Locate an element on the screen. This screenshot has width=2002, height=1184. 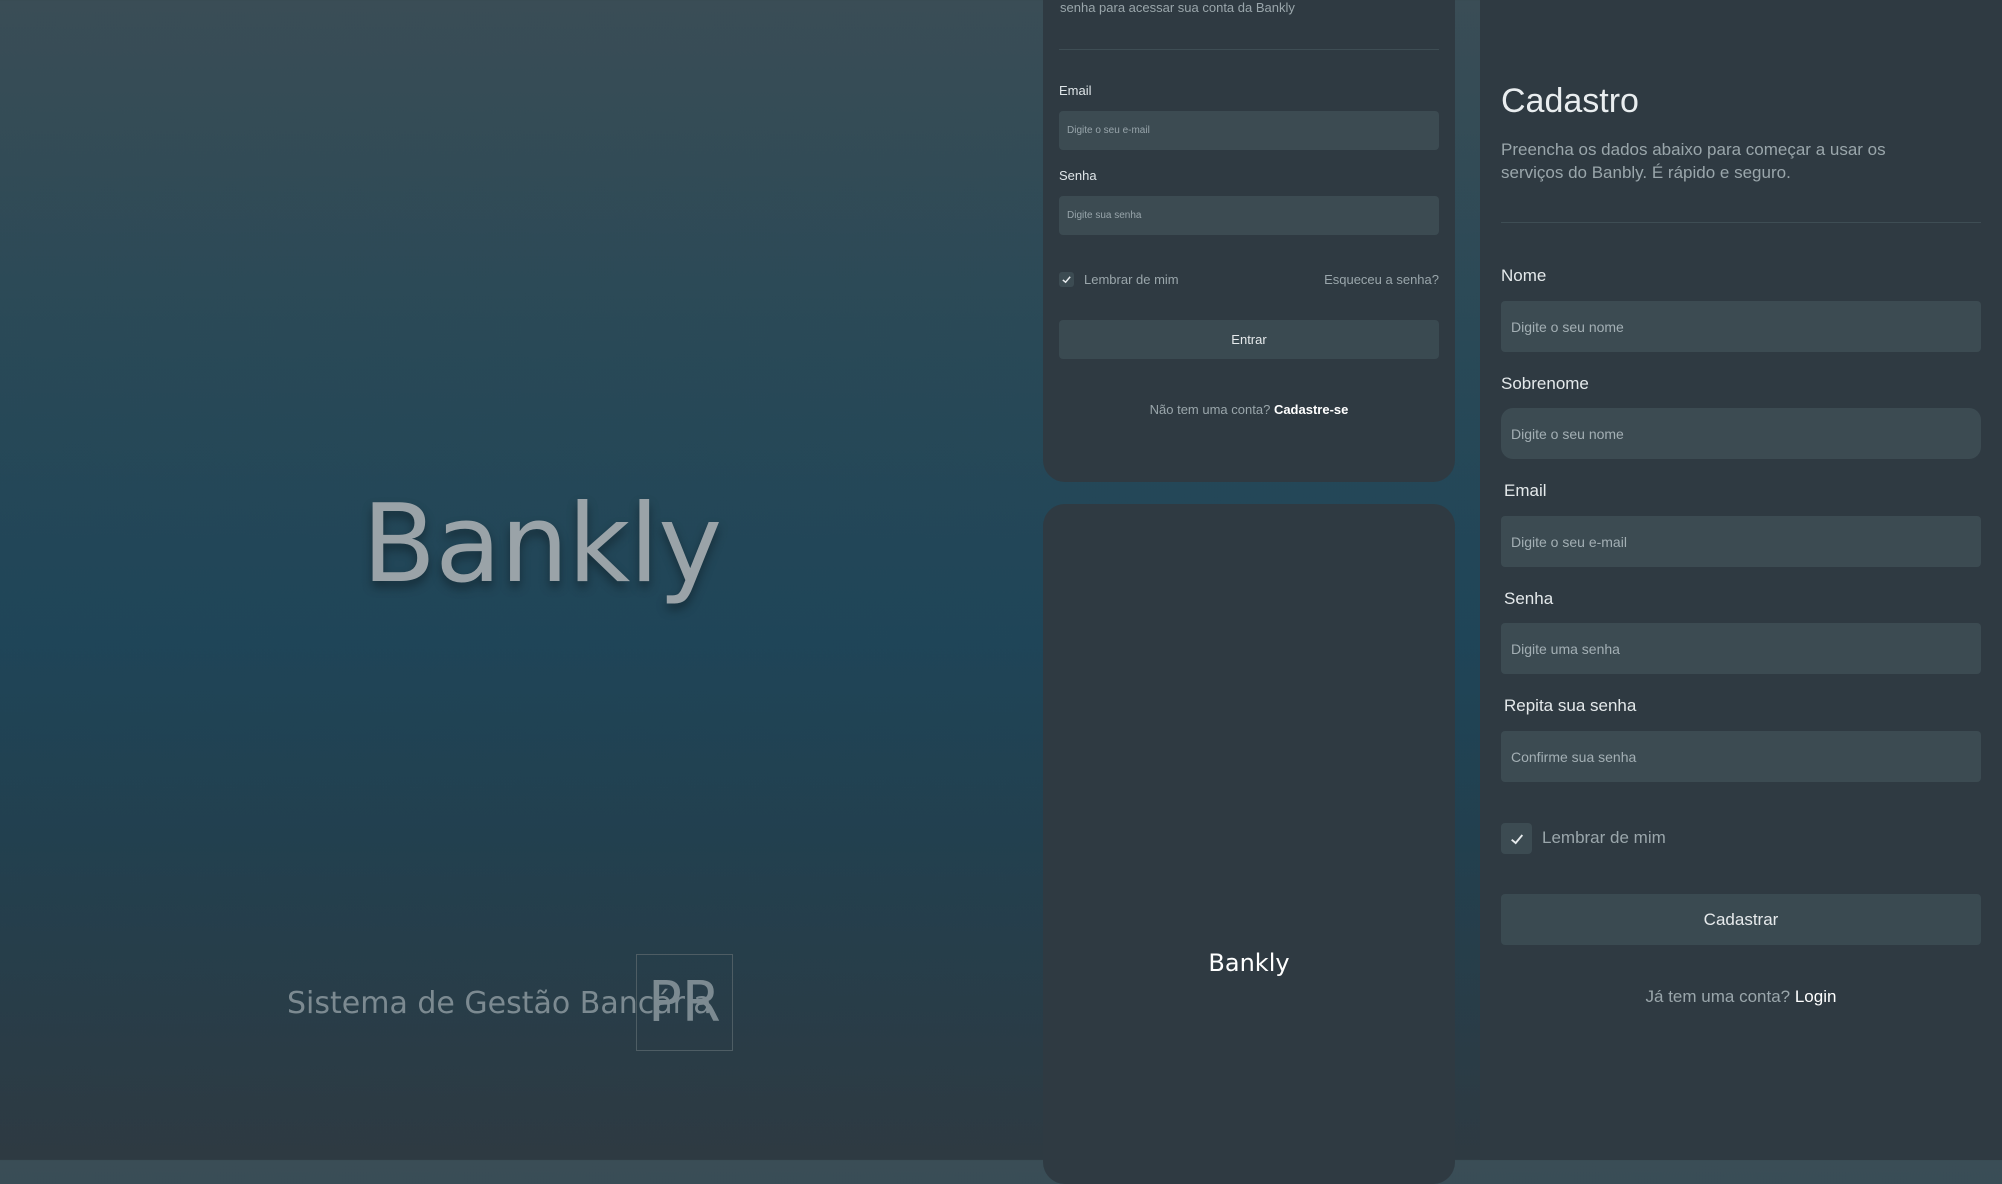
login-remember-checkbox is located at coordinates (1066, 279).